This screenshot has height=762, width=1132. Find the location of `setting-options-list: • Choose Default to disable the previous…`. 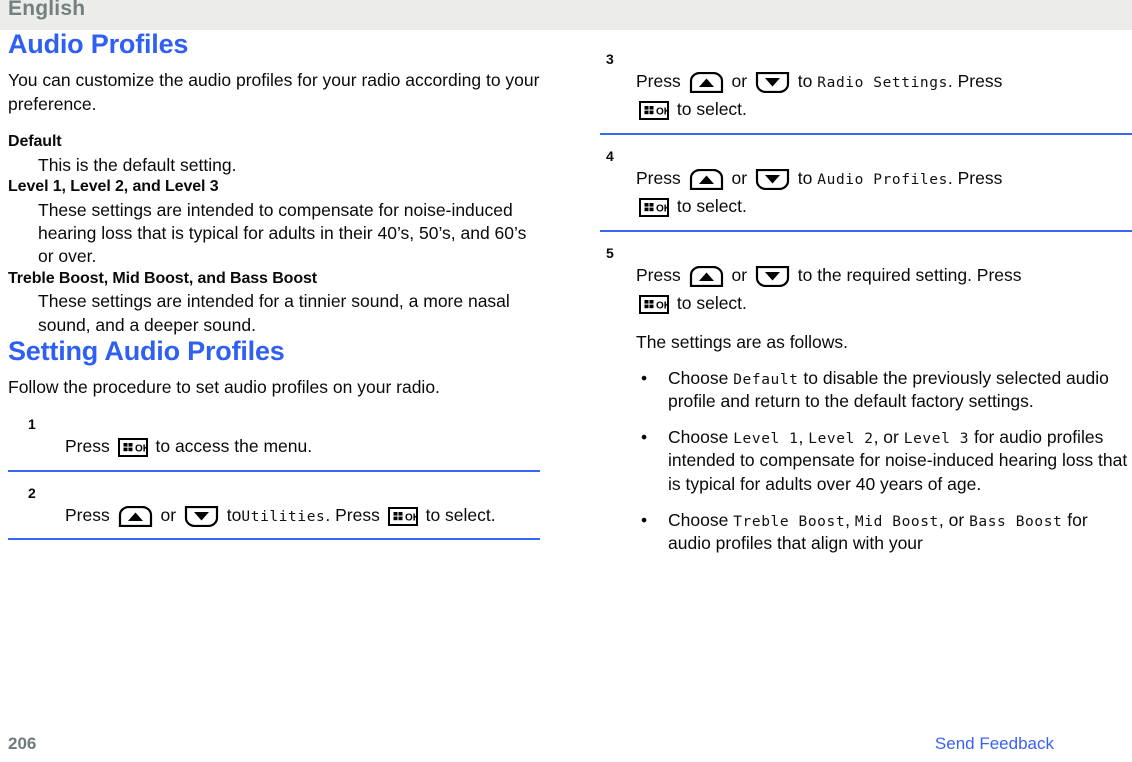

setting-options-list: • Choose Default to disable the previous… is located at coordinates (884, 461).